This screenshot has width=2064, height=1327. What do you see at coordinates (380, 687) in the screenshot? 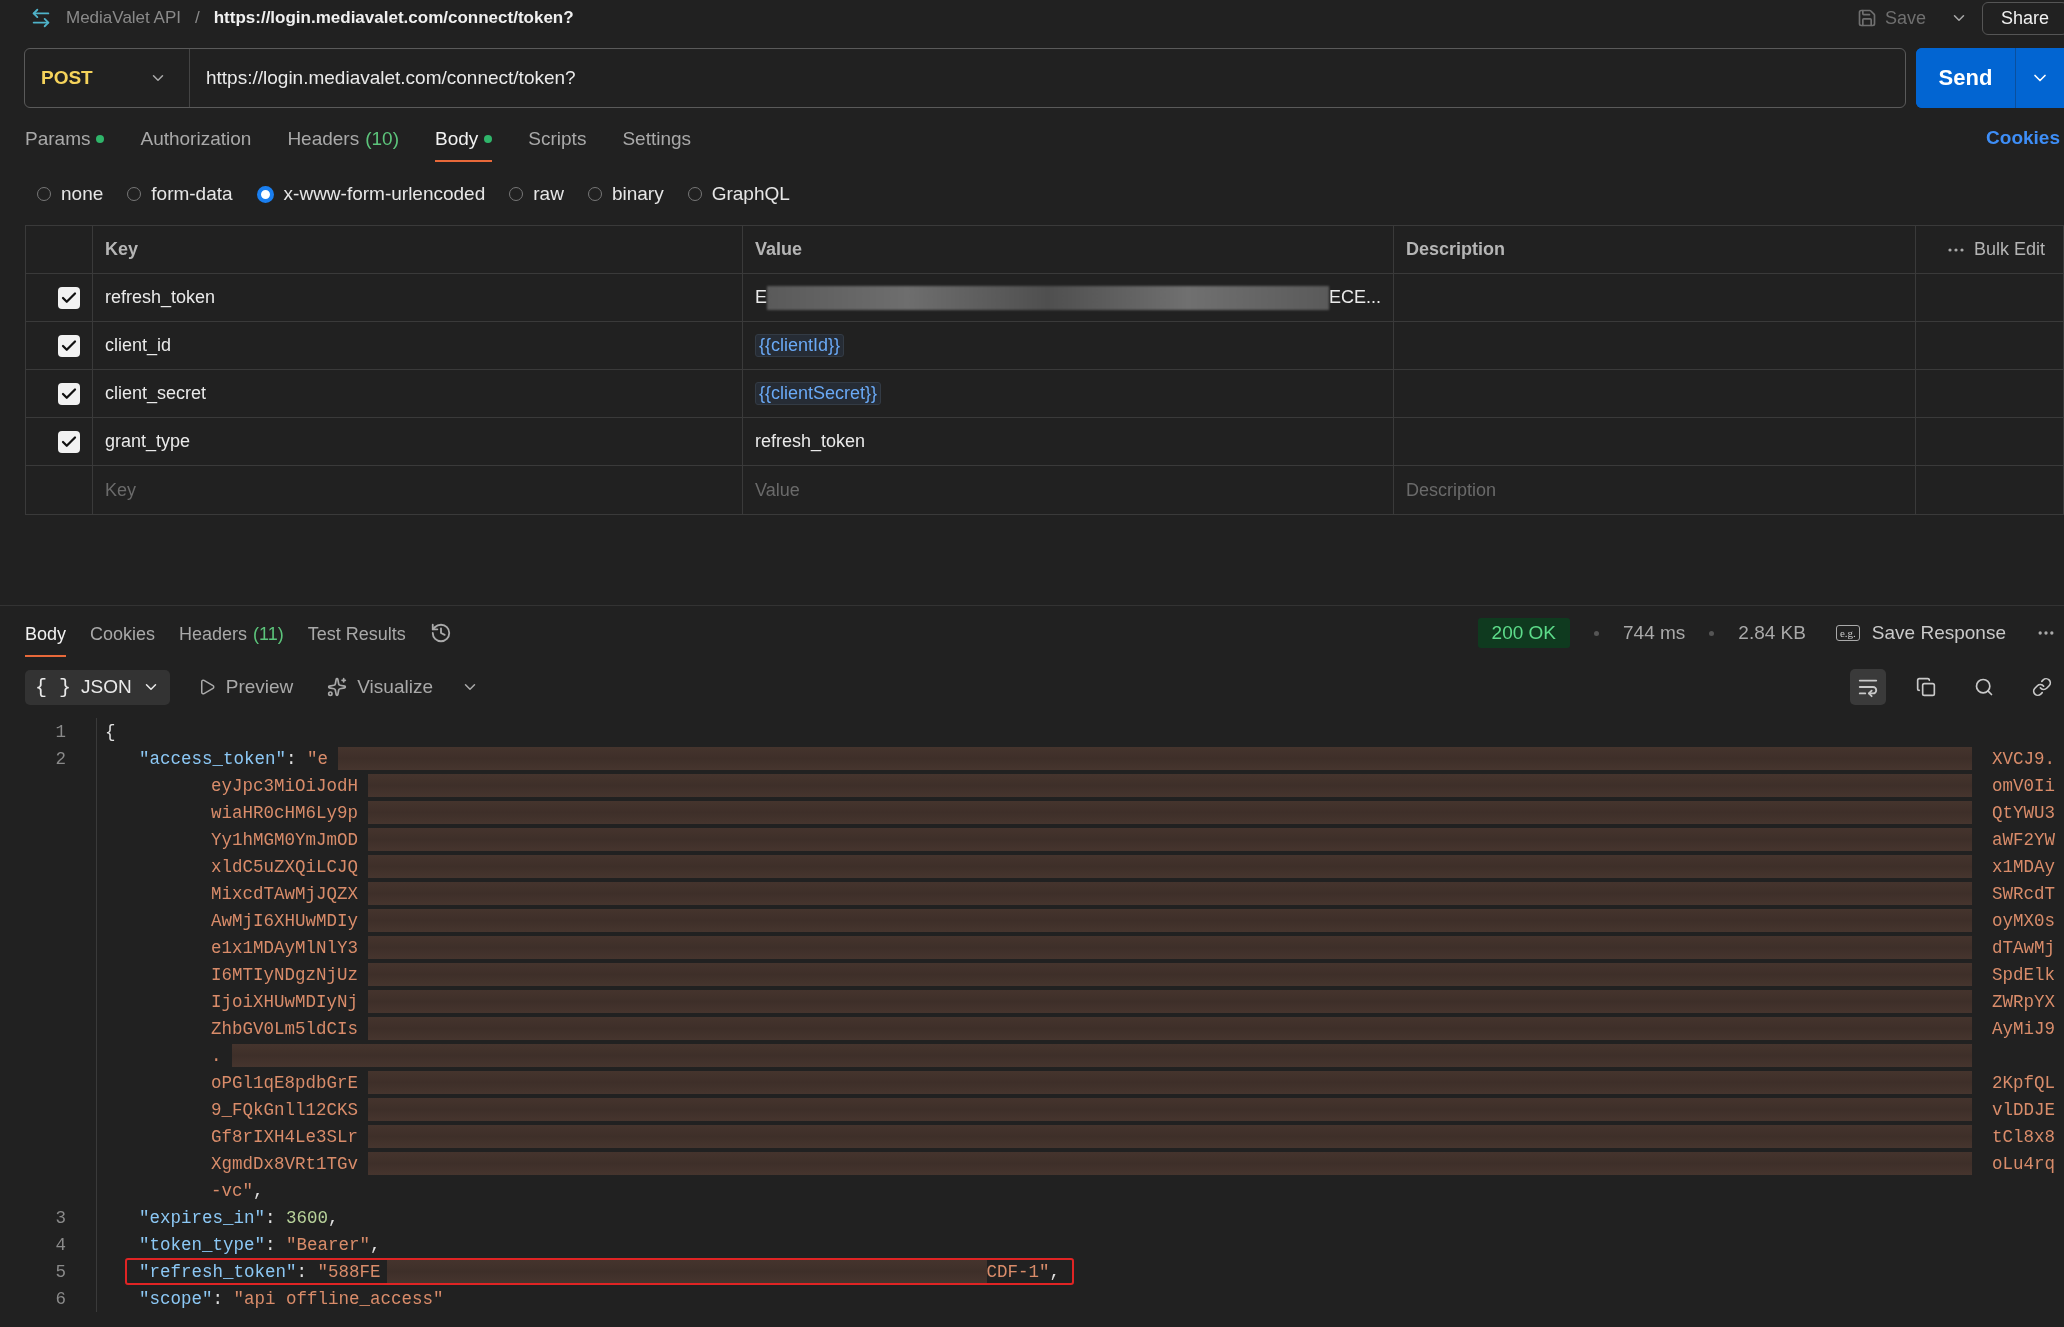
I see `visualize-button: Visualize` at bounding box center [380, 687].